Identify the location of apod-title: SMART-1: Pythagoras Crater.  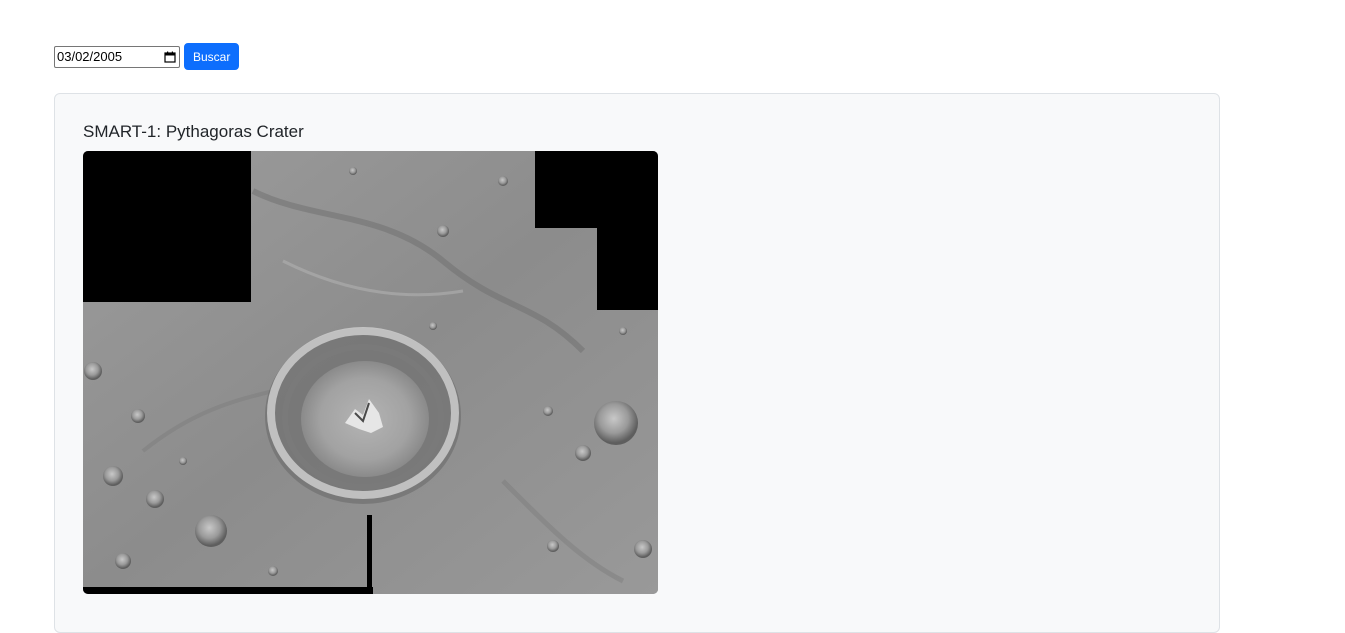
(193, 131).